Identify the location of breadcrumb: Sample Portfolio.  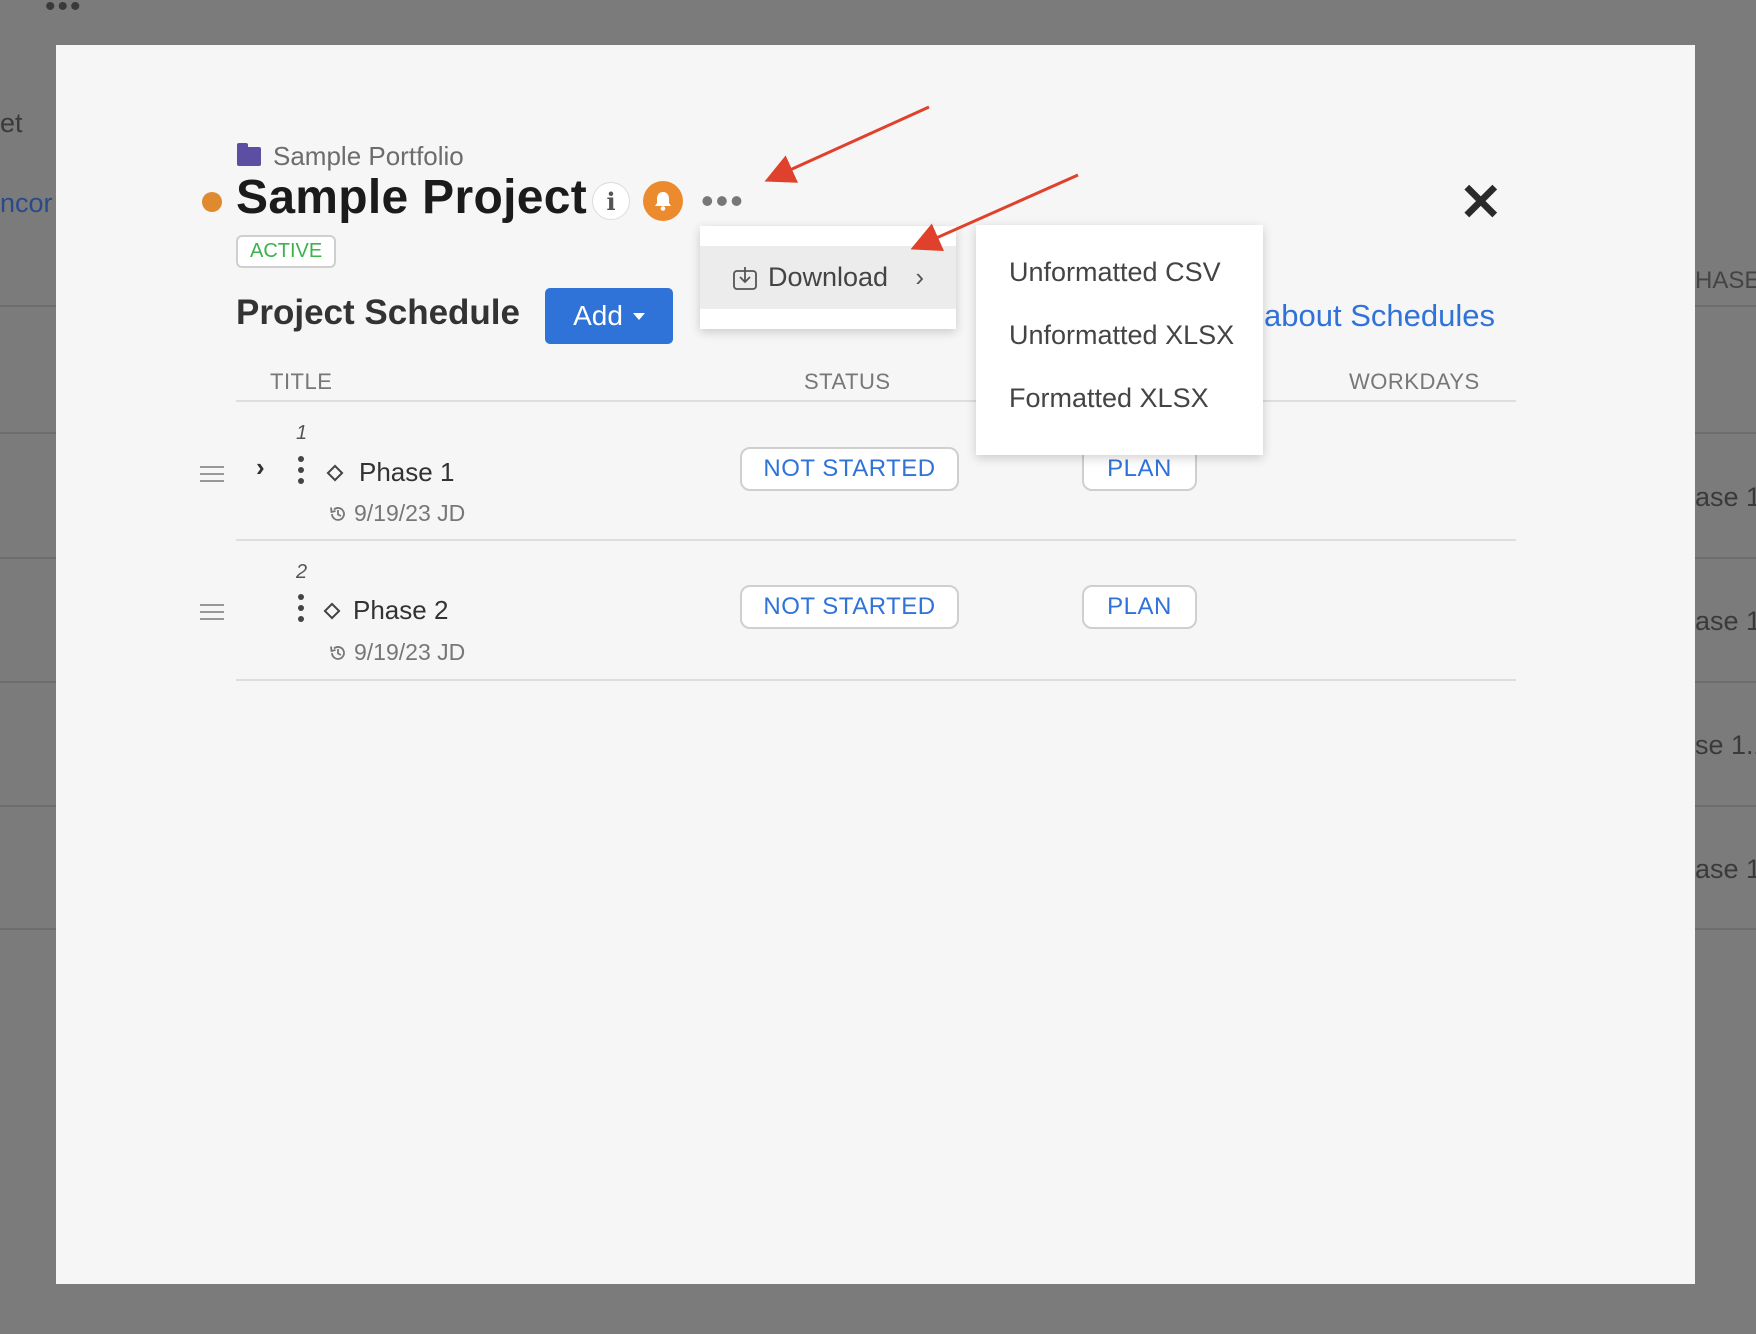
(350, 156).